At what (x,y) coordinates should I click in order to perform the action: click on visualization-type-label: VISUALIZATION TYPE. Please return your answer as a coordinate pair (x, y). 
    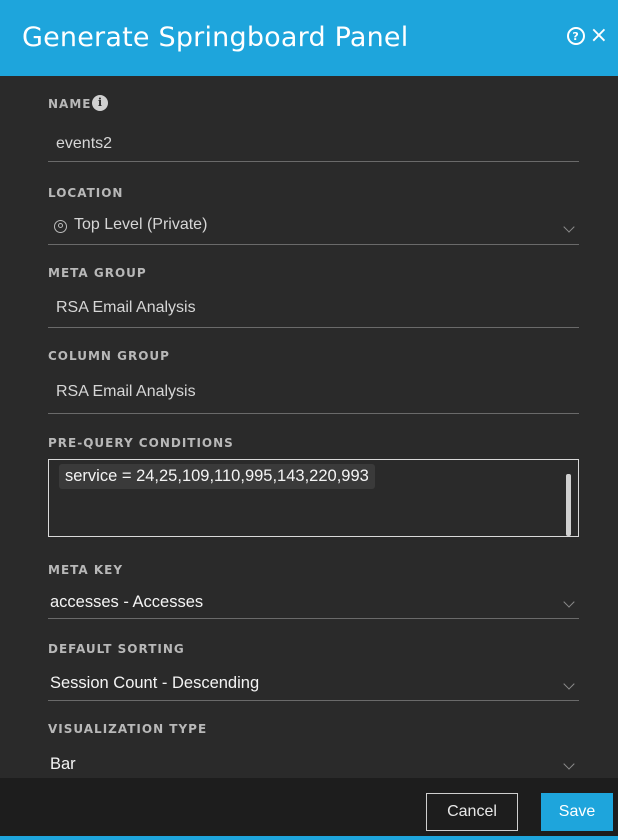
    Looking at the image, I should click on (128, 729).